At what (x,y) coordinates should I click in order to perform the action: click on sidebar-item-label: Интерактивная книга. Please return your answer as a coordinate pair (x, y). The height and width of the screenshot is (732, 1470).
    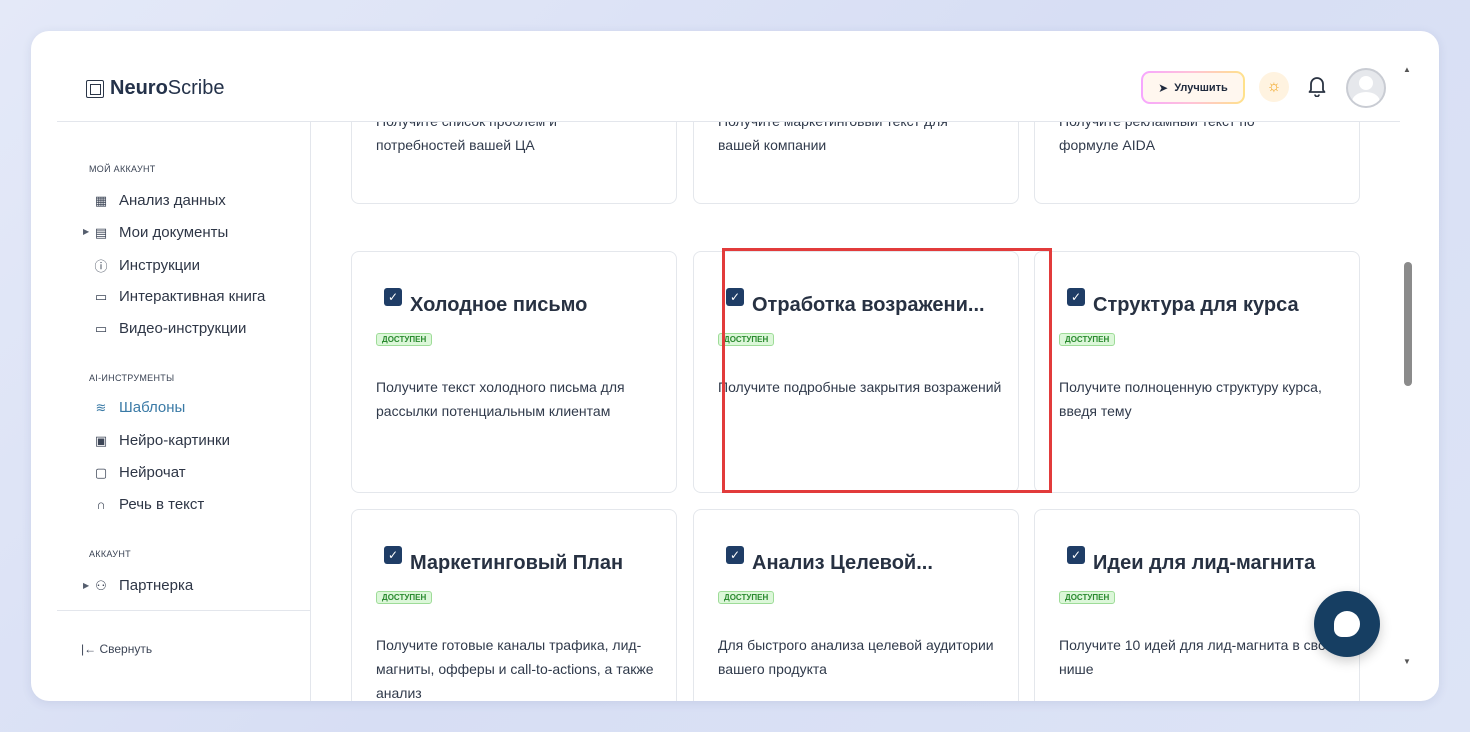
    Looking at the image, I should click on (192, 296).